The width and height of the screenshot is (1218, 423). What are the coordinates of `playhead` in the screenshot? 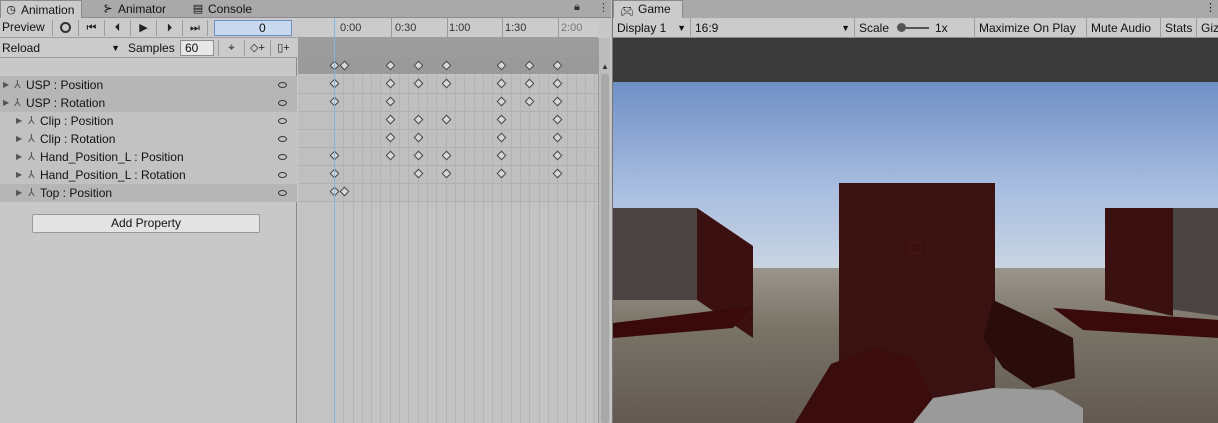 It's located at (334, 220).